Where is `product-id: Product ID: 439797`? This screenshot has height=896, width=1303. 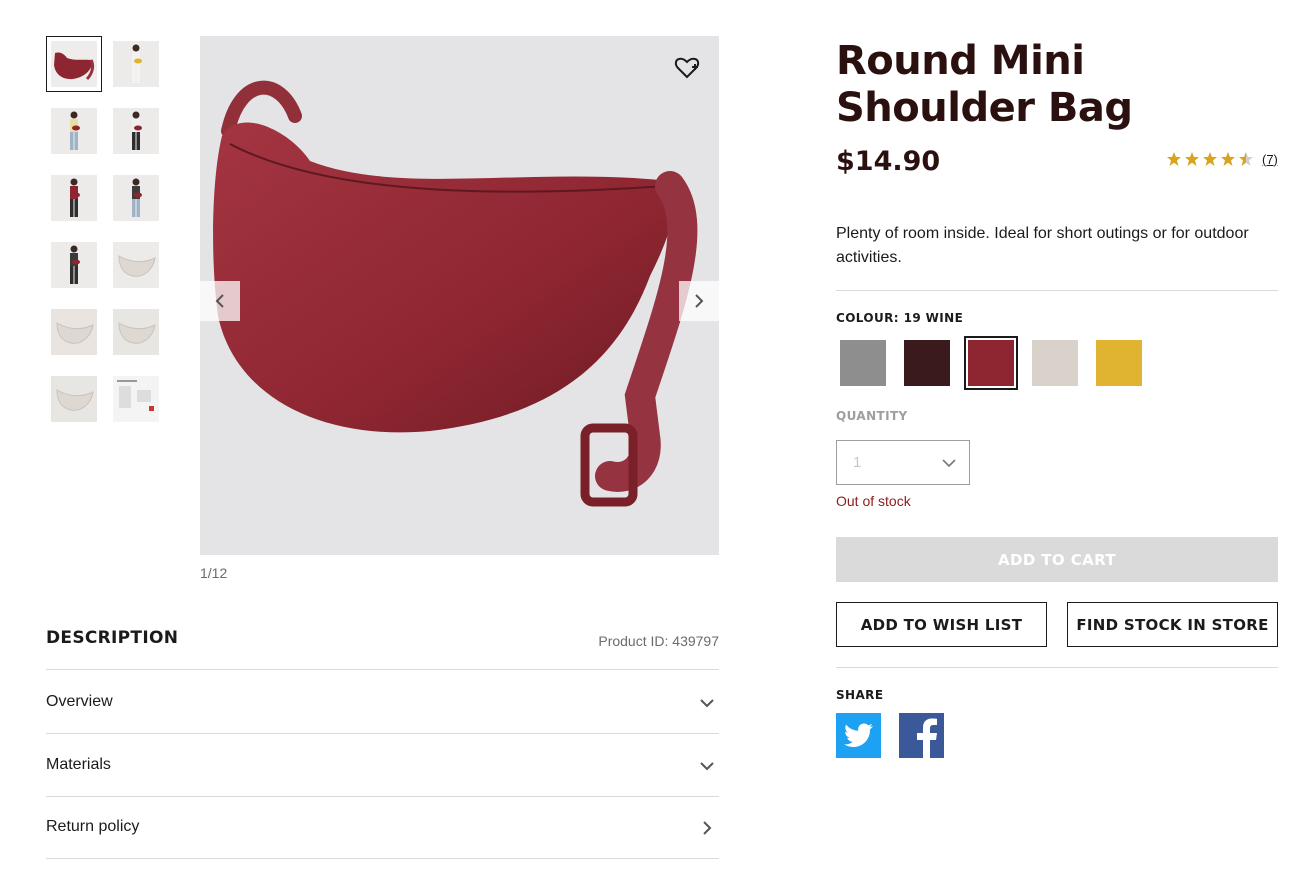 product-id: Product ID: 439797 is located at coordinates (658, 641).